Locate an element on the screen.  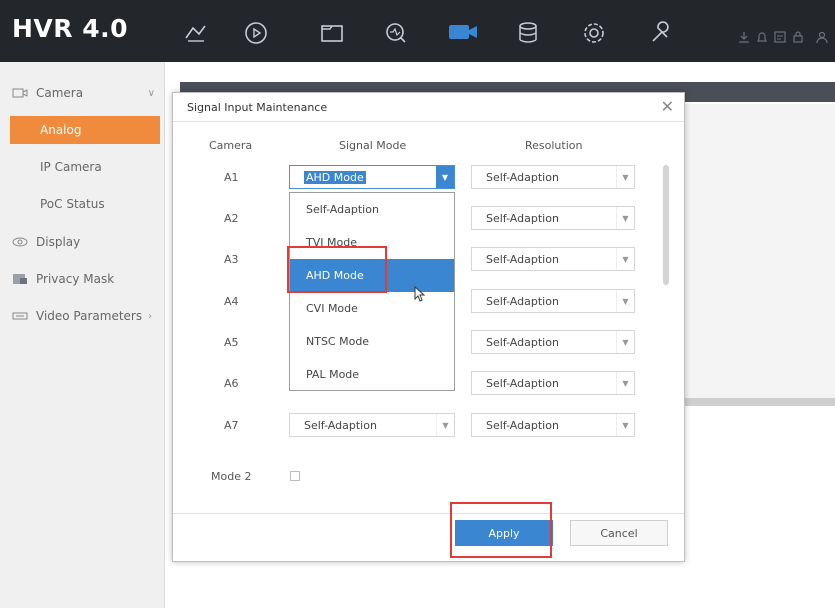
sidebar-item-ip-camera: IP Camera is located at coordinates (82, 167).